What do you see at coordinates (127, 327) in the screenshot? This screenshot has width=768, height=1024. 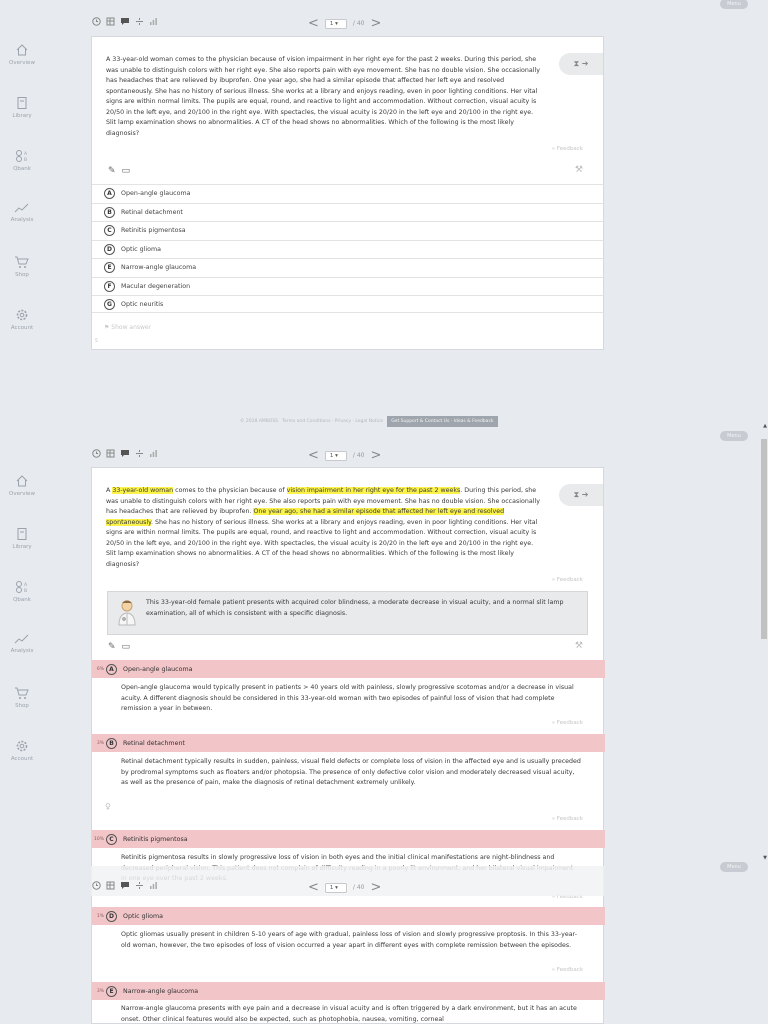 I see `show-answer-button: ⚑ Show answer` at bounding box center [127, 327].